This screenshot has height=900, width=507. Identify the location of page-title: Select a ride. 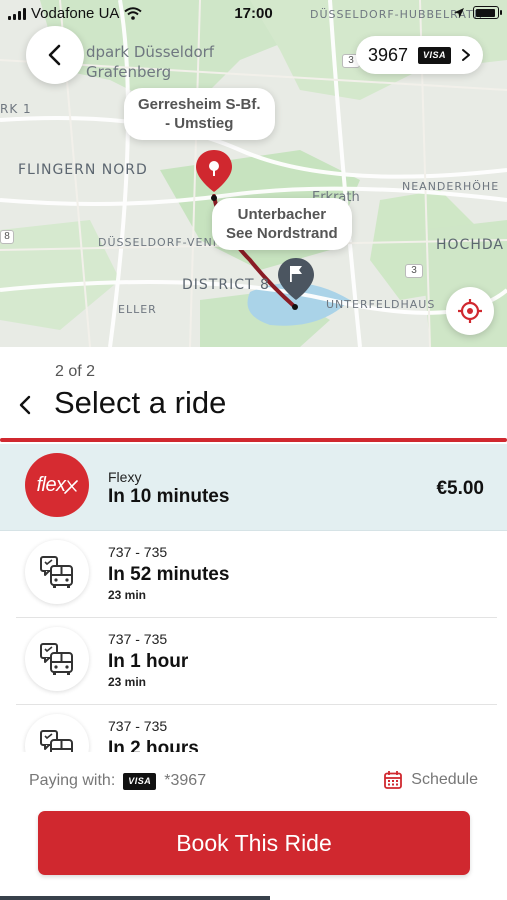
(140, 402).